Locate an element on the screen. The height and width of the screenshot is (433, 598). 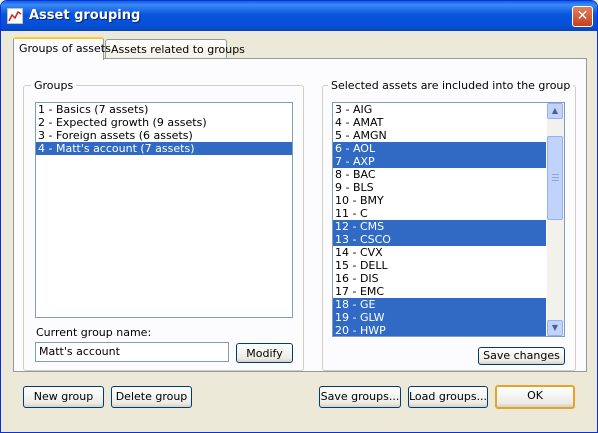
list-item: 18 - GE is located at coordinates (439, 304).